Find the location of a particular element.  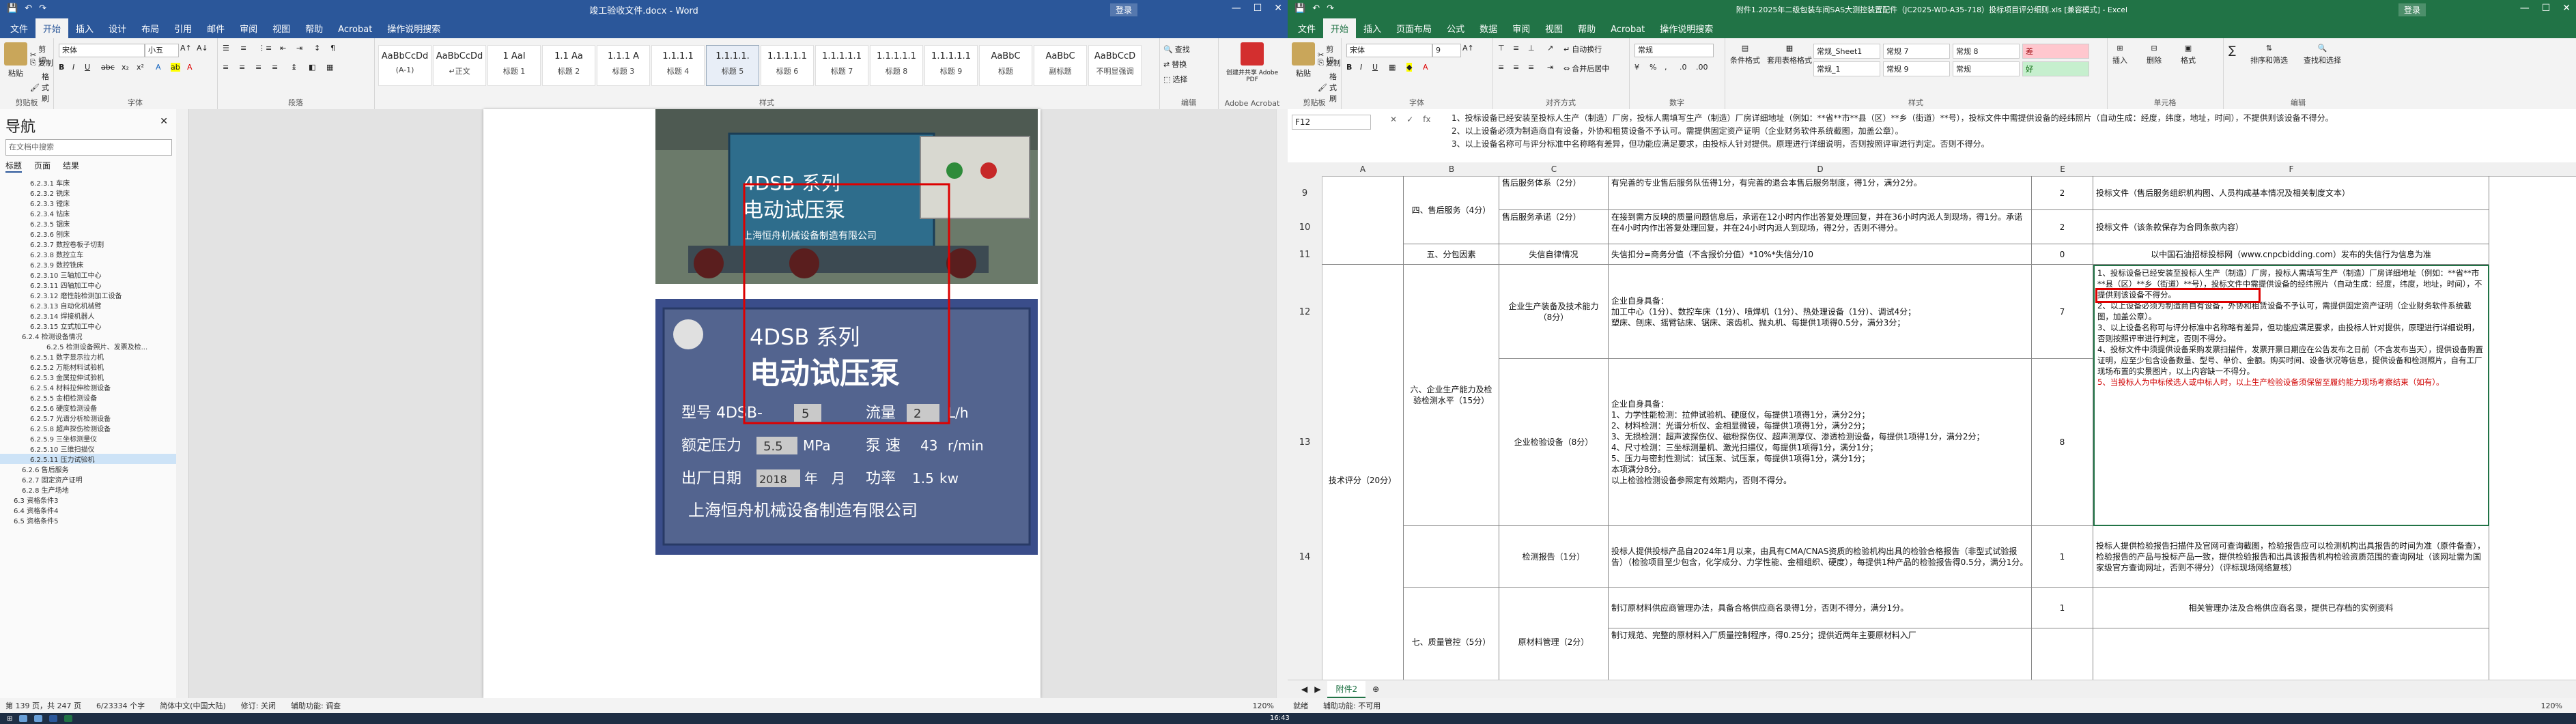

create-pdf-button: 创建并共享 Adobe PDF is located at coordinates (1252, 62).